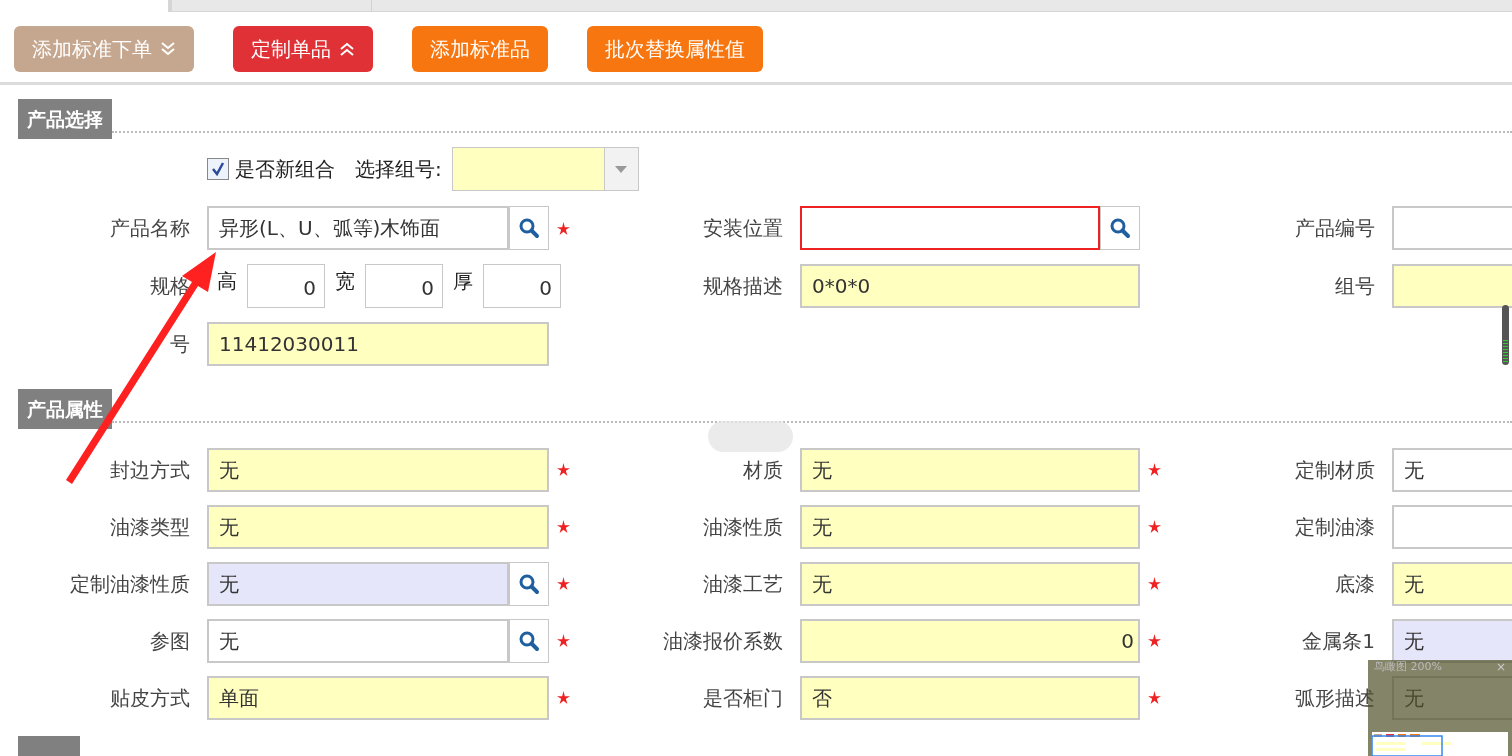  Describe the element at coordinates (65, 119) in the screenshot. I see `section-header: 产品选择` at that location.